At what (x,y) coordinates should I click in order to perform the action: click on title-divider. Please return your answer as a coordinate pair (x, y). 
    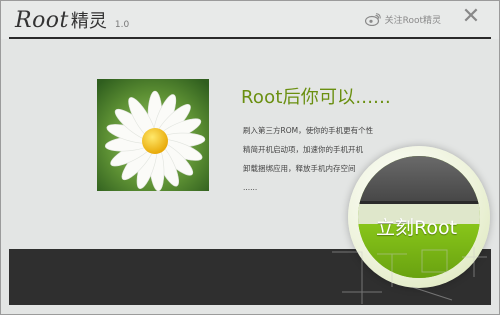
    Looking at the image, I should click on (250, 38).